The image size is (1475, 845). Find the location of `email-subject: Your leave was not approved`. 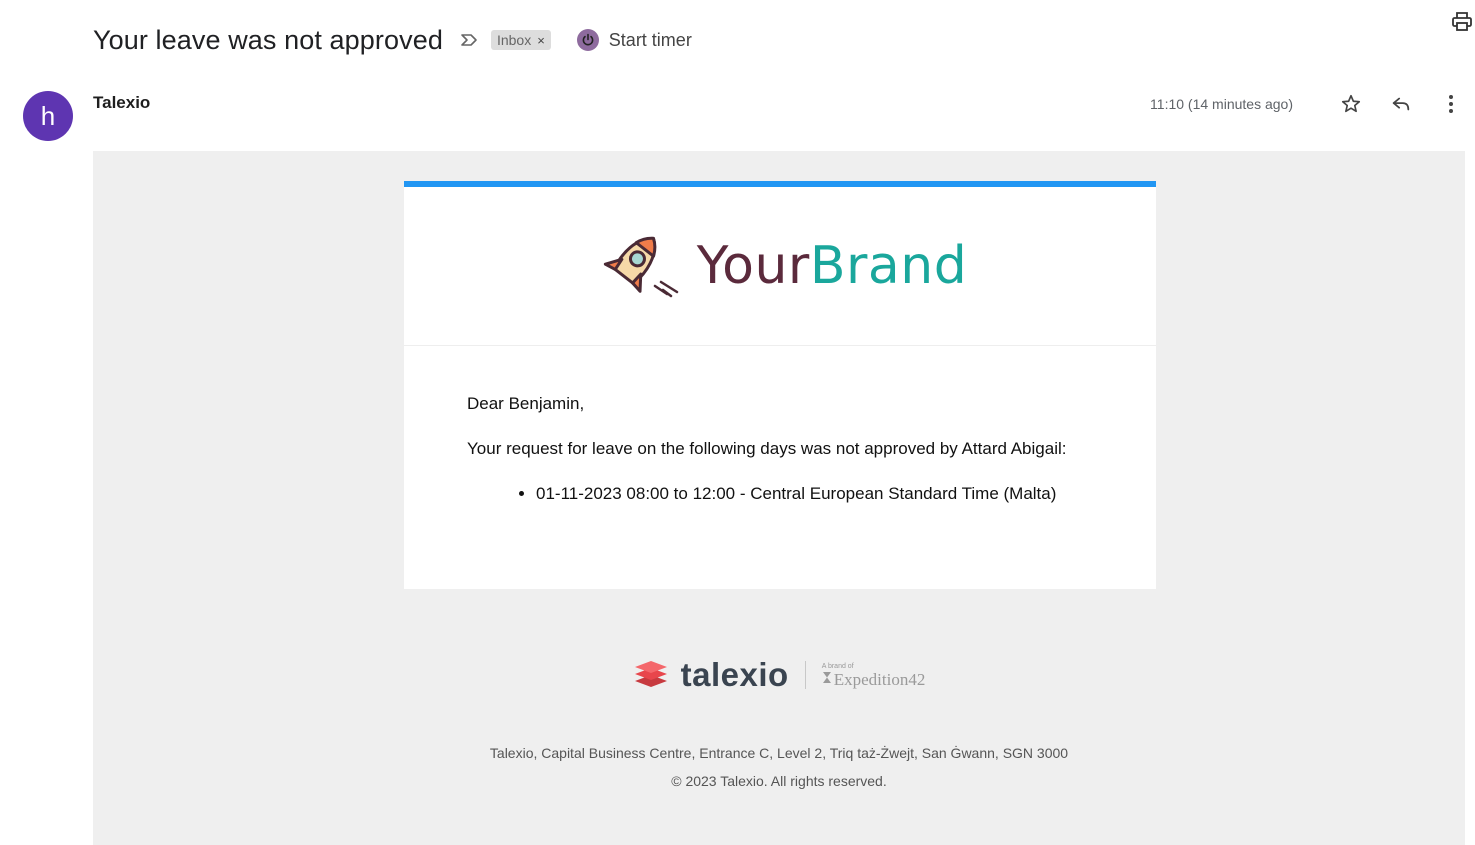

email-subject: Your leave was not approved is located at coordinates (268, 39).